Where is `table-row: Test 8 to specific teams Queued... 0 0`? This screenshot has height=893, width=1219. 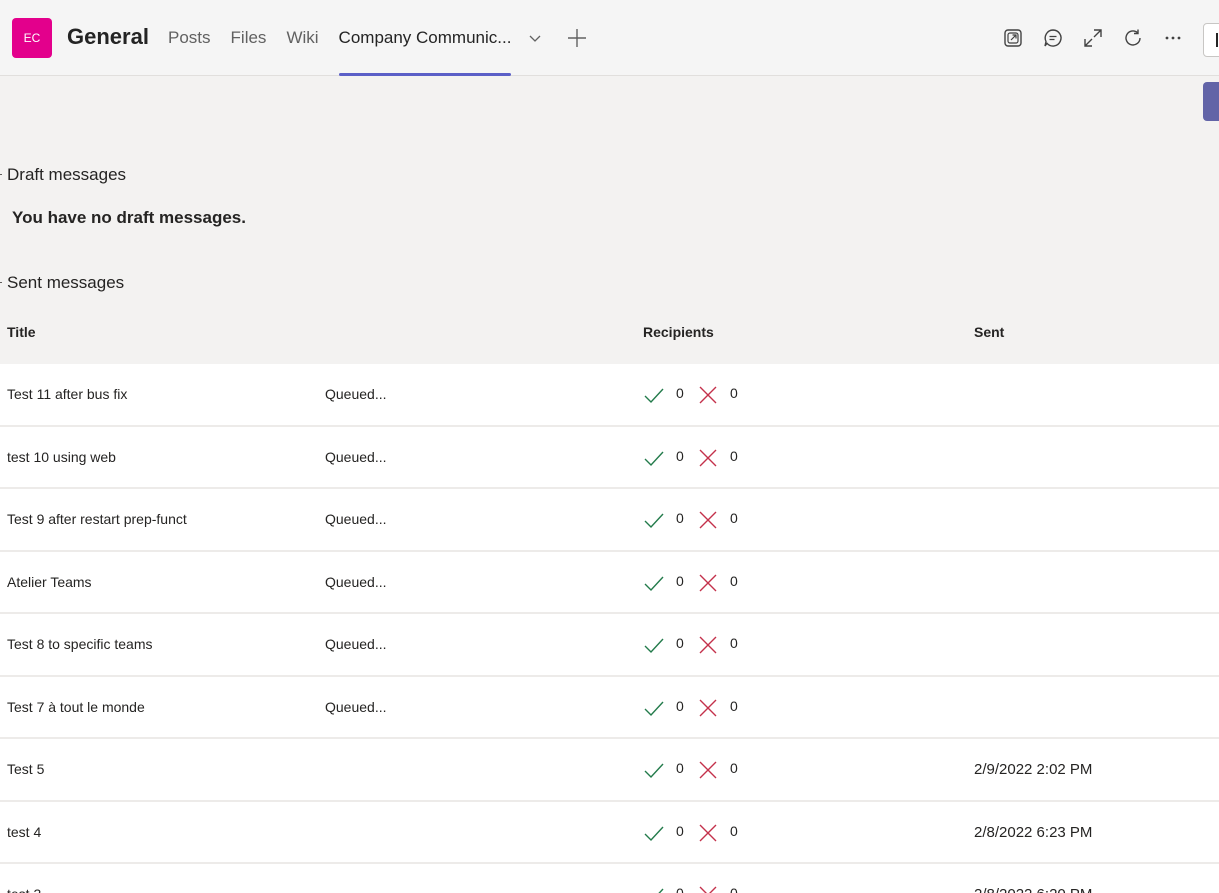 table-row: Test 8 to specific teams Queued... 0 0 is located at coordinates (609, 645).